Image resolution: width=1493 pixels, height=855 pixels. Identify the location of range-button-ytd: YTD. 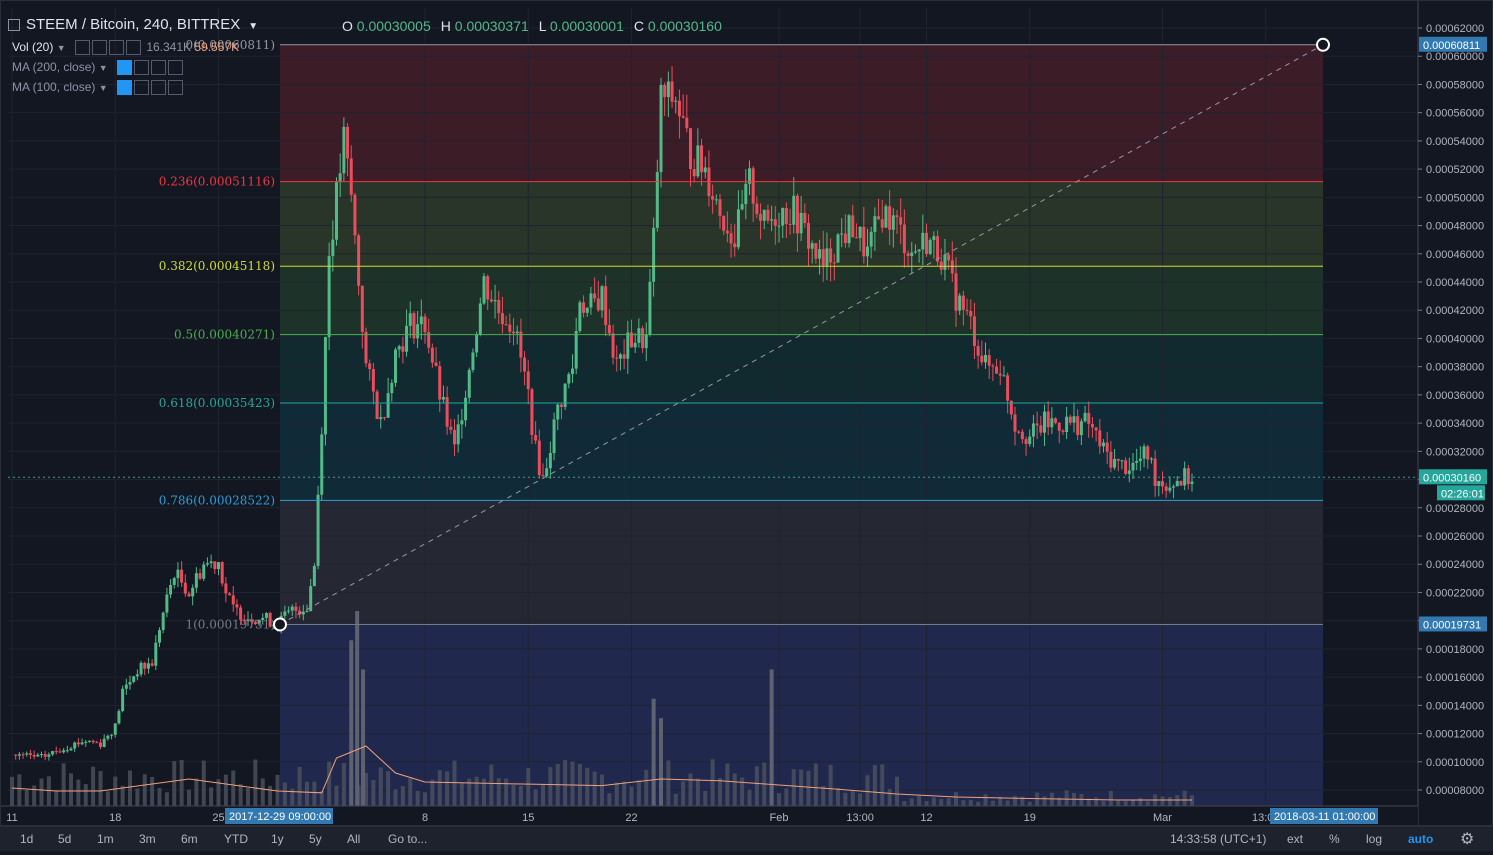
(236, 839).